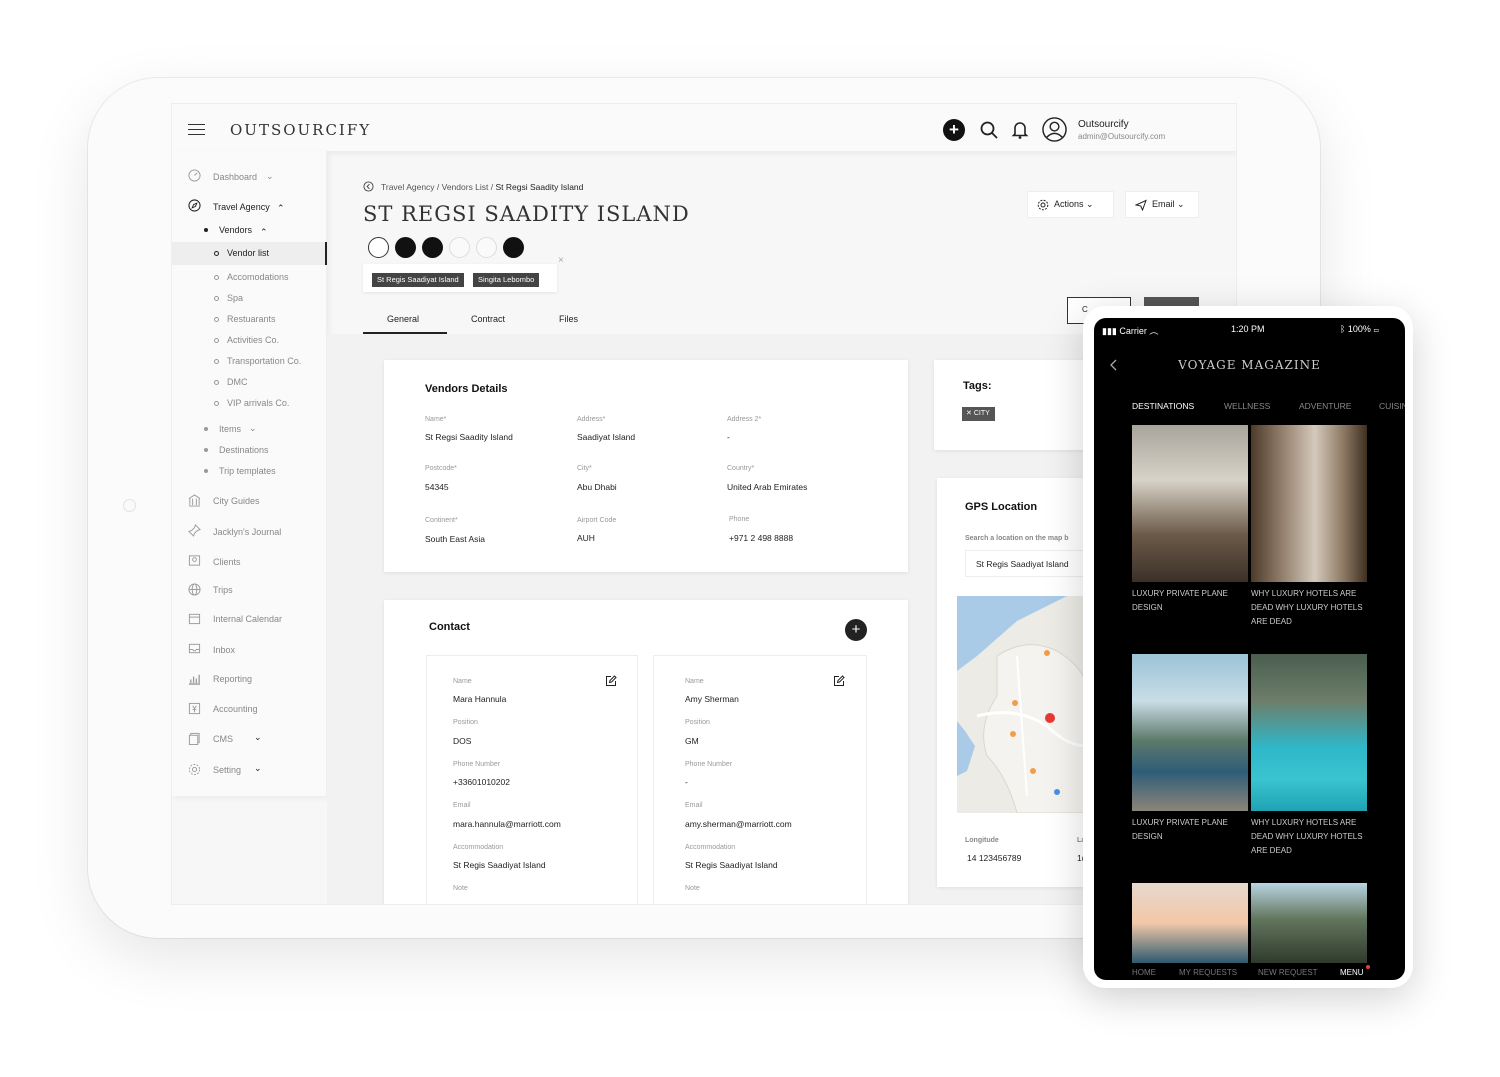  Describe the element at coordinates (728, 437) in the screenshot. I see `field-value: -` at that location.